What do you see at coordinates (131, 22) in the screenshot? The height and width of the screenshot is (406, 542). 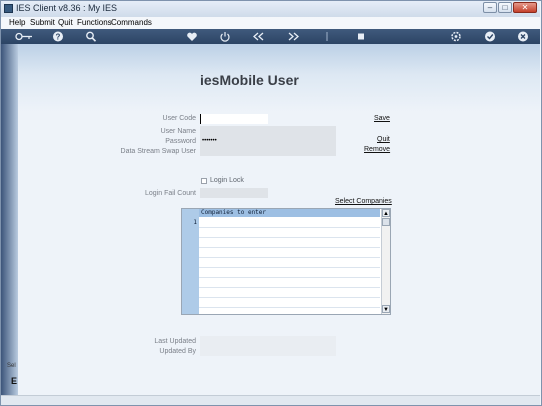 I see `menu-commands: Commands` at bounding box center [131, 22].